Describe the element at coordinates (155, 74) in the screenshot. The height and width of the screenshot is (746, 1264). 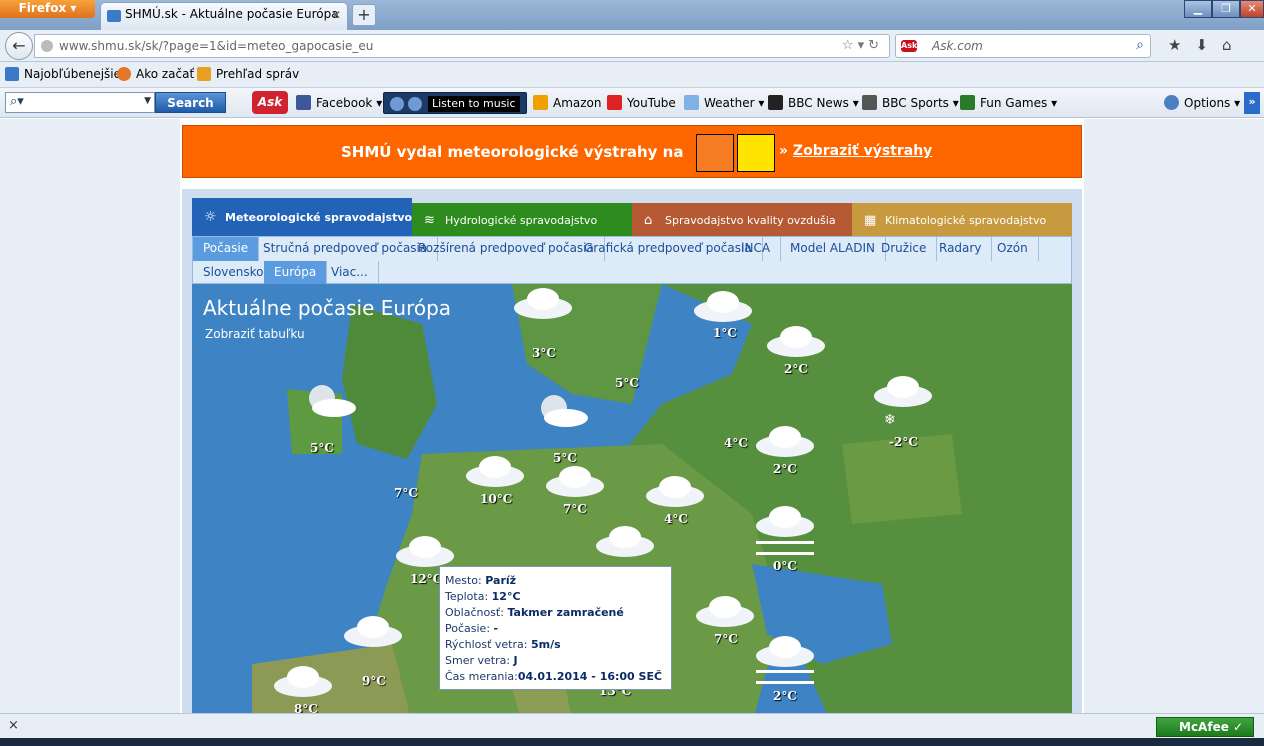
I see `bookmark-ako-zacat: Ako začať` at that location.